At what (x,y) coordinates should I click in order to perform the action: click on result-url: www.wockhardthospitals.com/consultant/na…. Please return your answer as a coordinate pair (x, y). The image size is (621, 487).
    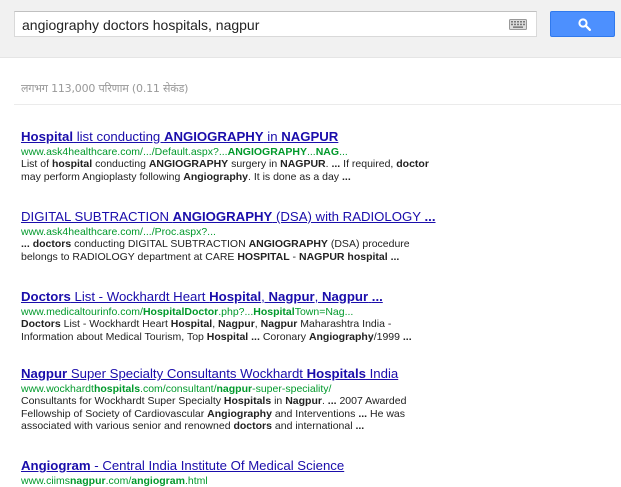
    Looking at the image, I should click on (176, 389).